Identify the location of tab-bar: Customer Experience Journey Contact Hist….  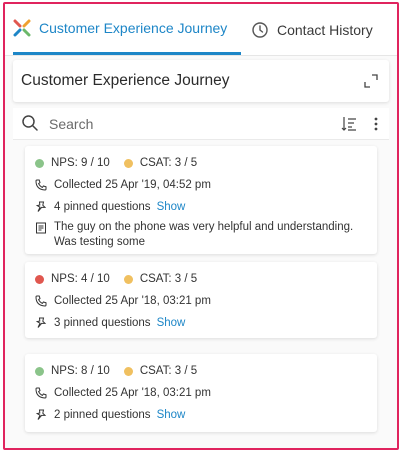
(201, 30).